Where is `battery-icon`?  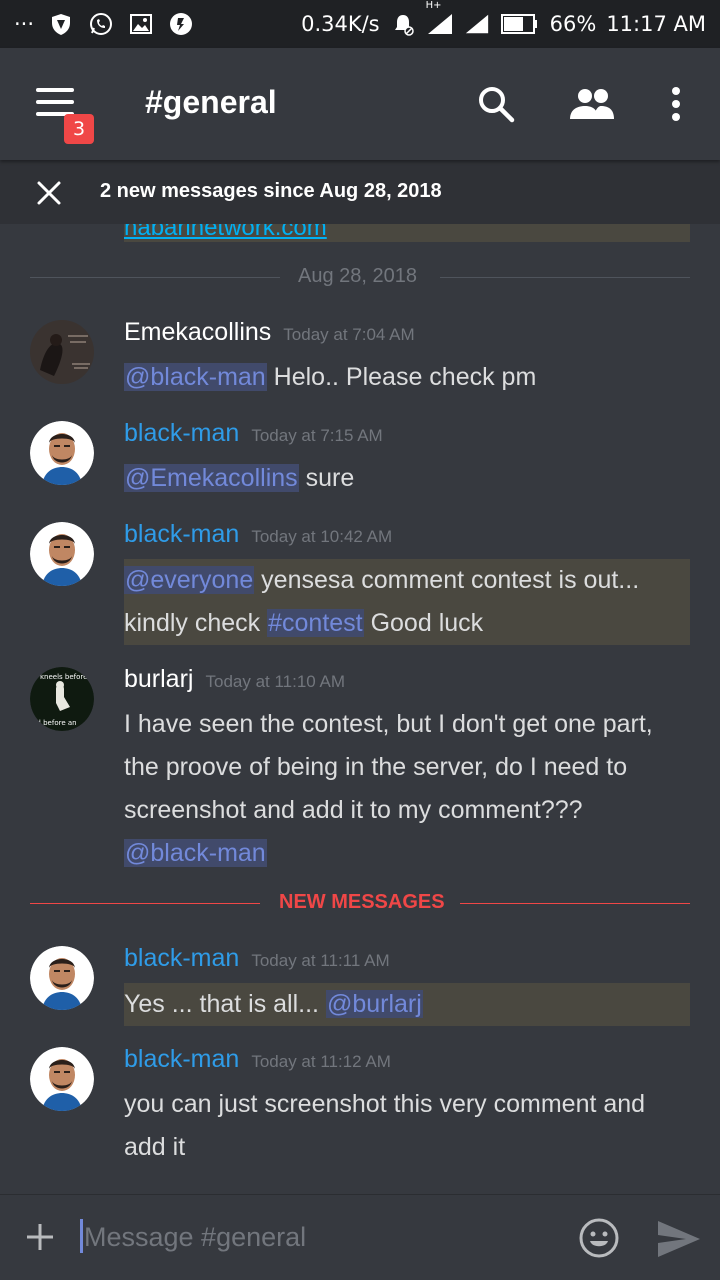 battery-icon is located at coordinates (520, 24).